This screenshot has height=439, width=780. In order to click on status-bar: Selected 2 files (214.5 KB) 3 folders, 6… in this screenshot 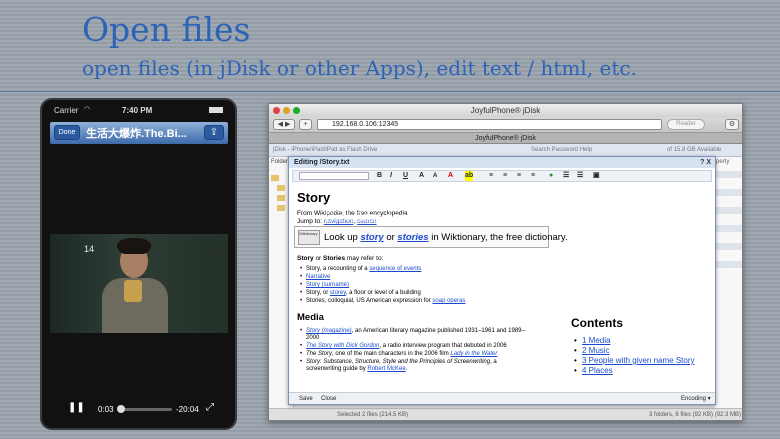, I will do `click(505, 414)`.